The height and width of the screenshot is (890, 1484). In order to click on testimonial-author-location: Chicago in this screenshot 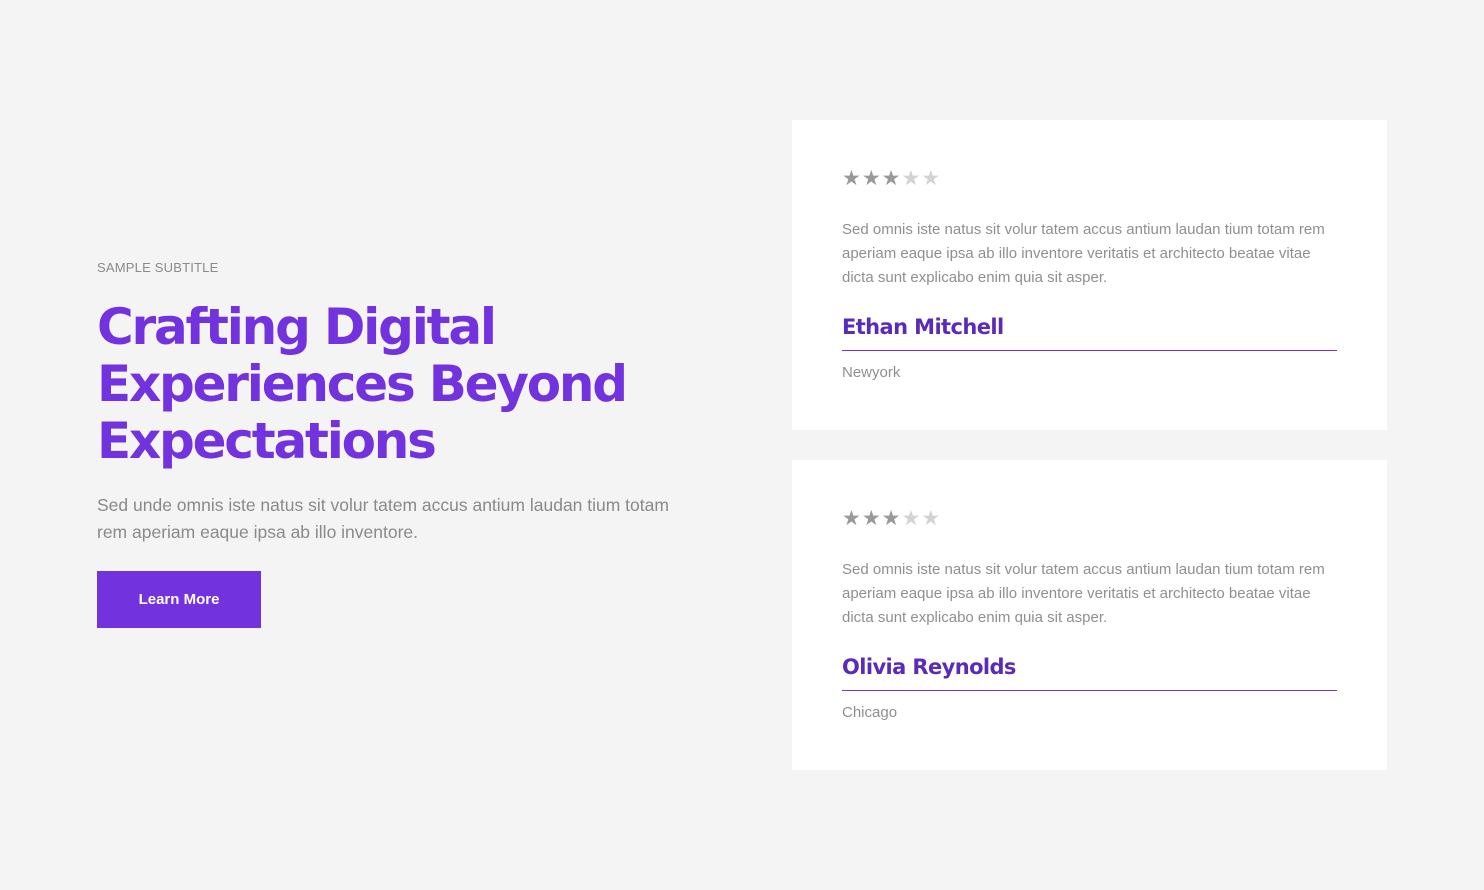, I will do `click(870, 712)`.